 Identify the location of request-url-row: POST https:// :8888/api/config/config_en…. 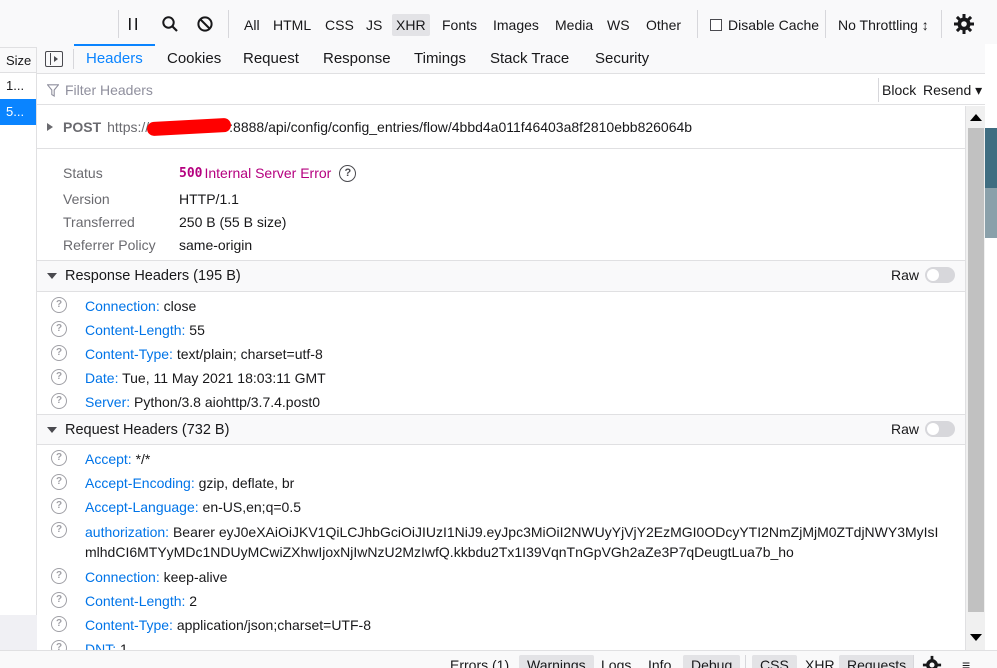
(501, 127).